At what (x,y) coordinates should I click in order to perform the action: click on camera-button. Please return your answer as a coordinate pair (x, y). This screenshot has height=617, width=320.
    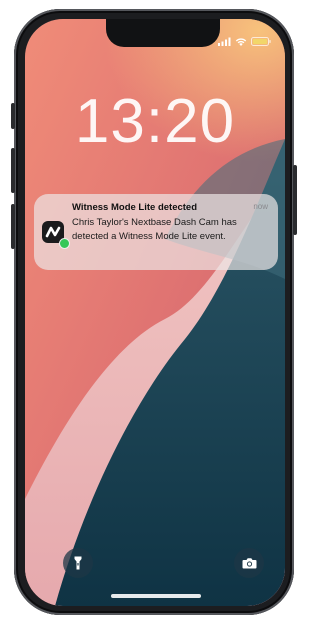
    Looking at the image, I should click on (249, 563).